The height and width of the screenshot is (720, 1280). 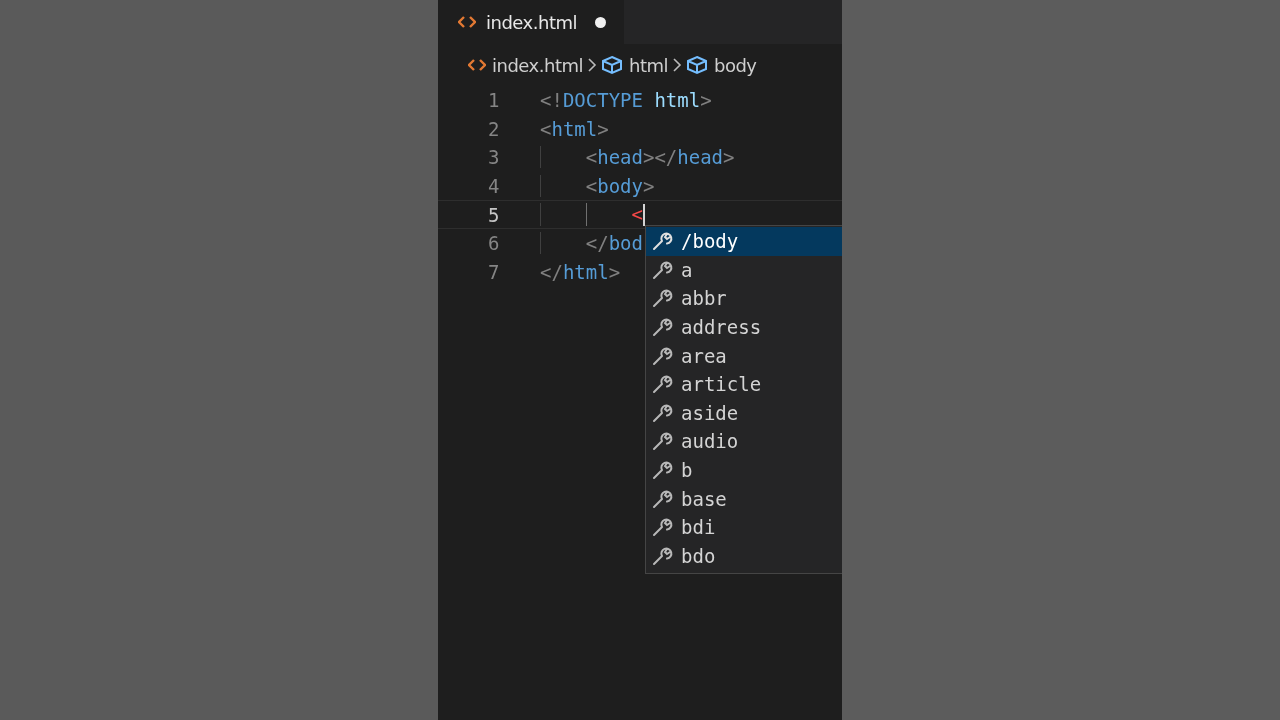 I want to click on tab-label: index.html, so click(x=531, y=22).